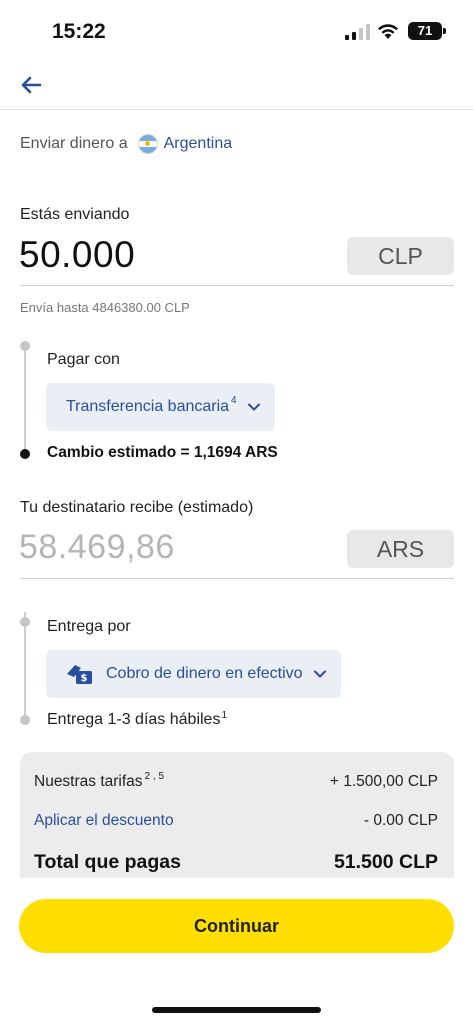 The height and width of the screenshot is (1024, 473). I want to click on back-arrow-icon, so click(31, 85).